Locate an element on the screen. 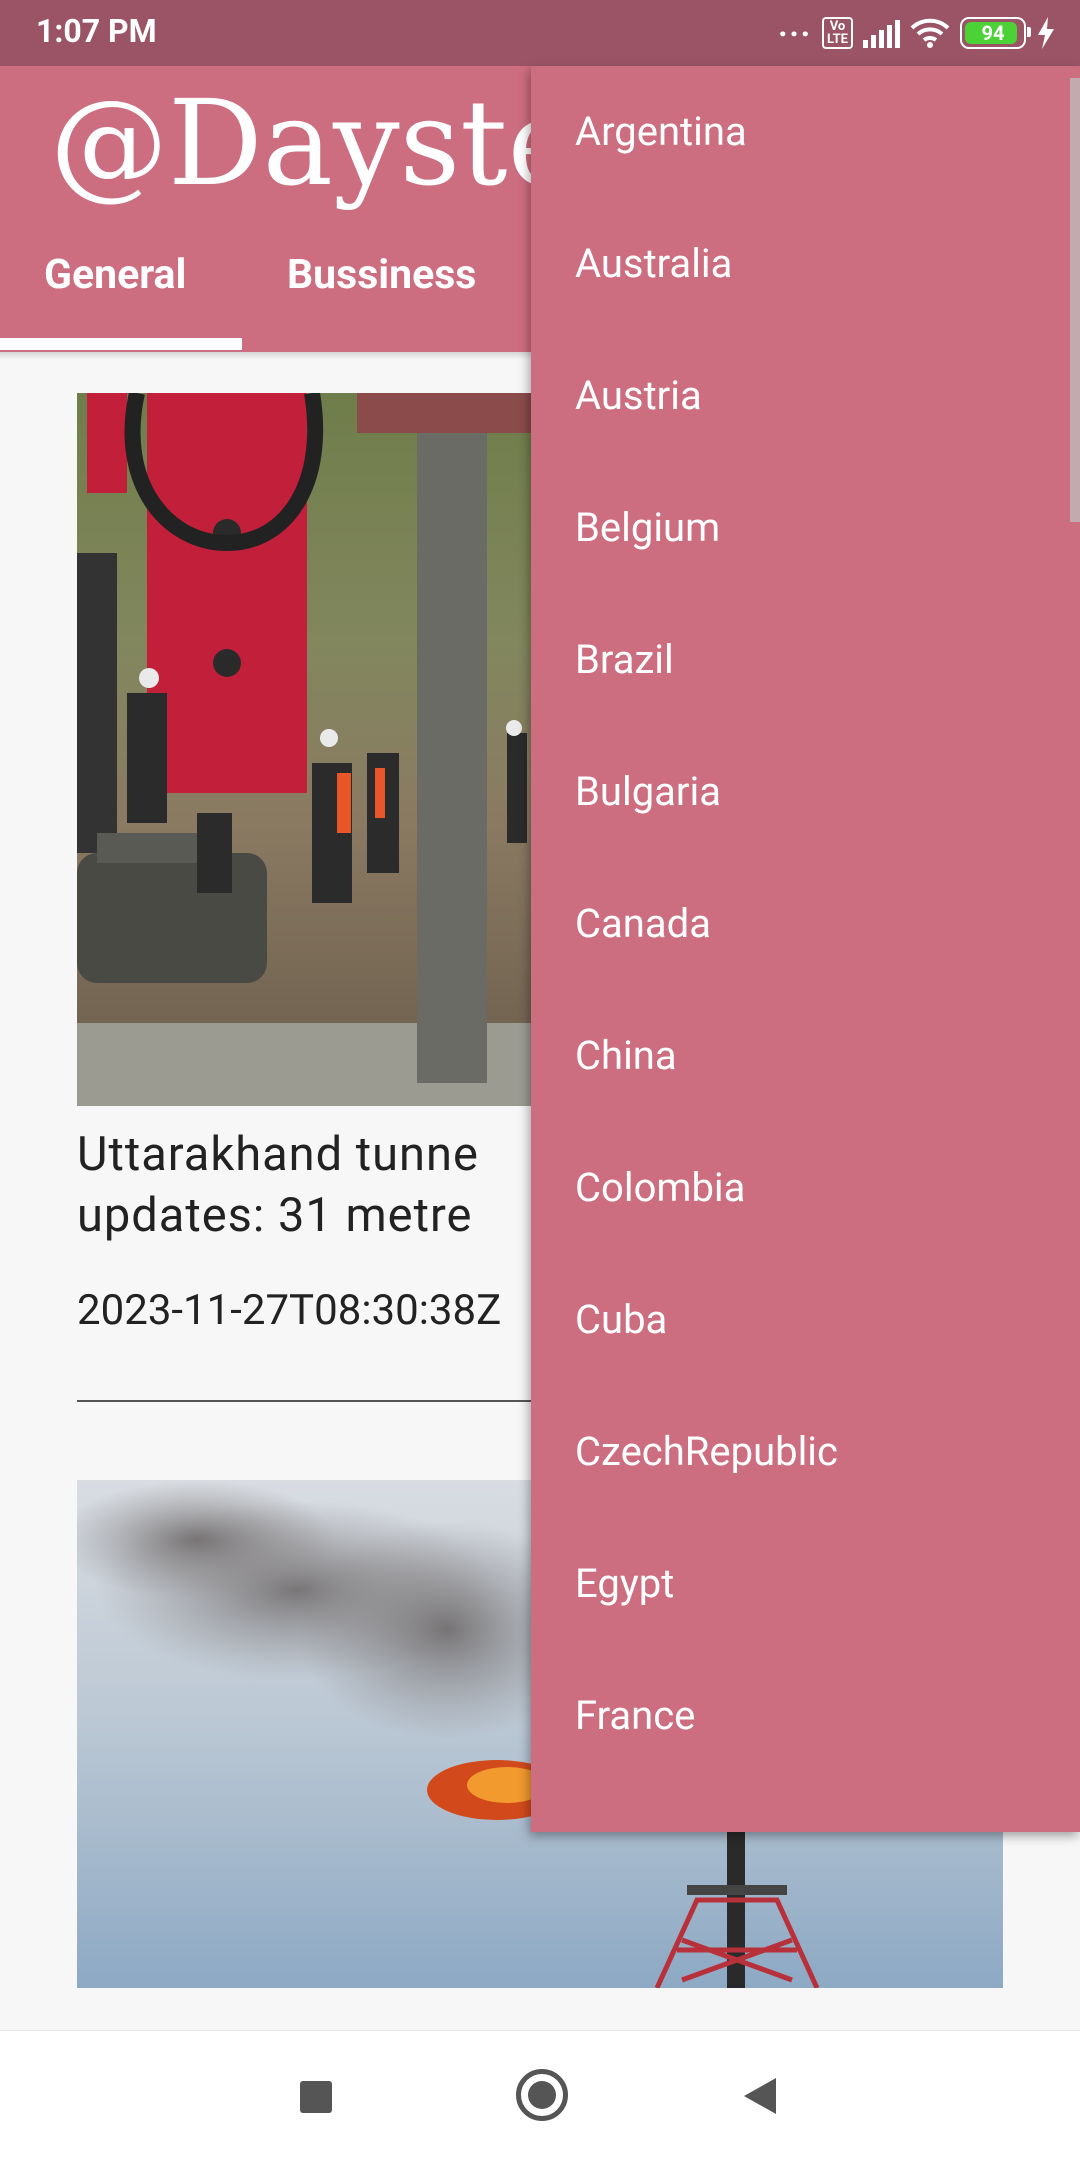 The height and width of the screenshot is (2161, 1080). menu-item-country: Bulgaria is located at coordinates (648, 791).